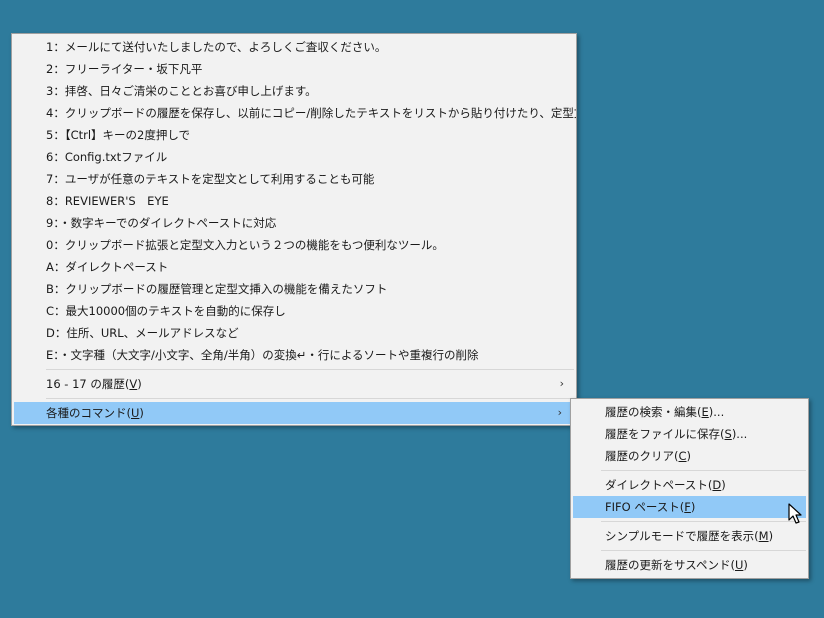  I want to click on history-item-label: 9：・数字キーでのダイレクトペーストに対応, so click(161, 223).